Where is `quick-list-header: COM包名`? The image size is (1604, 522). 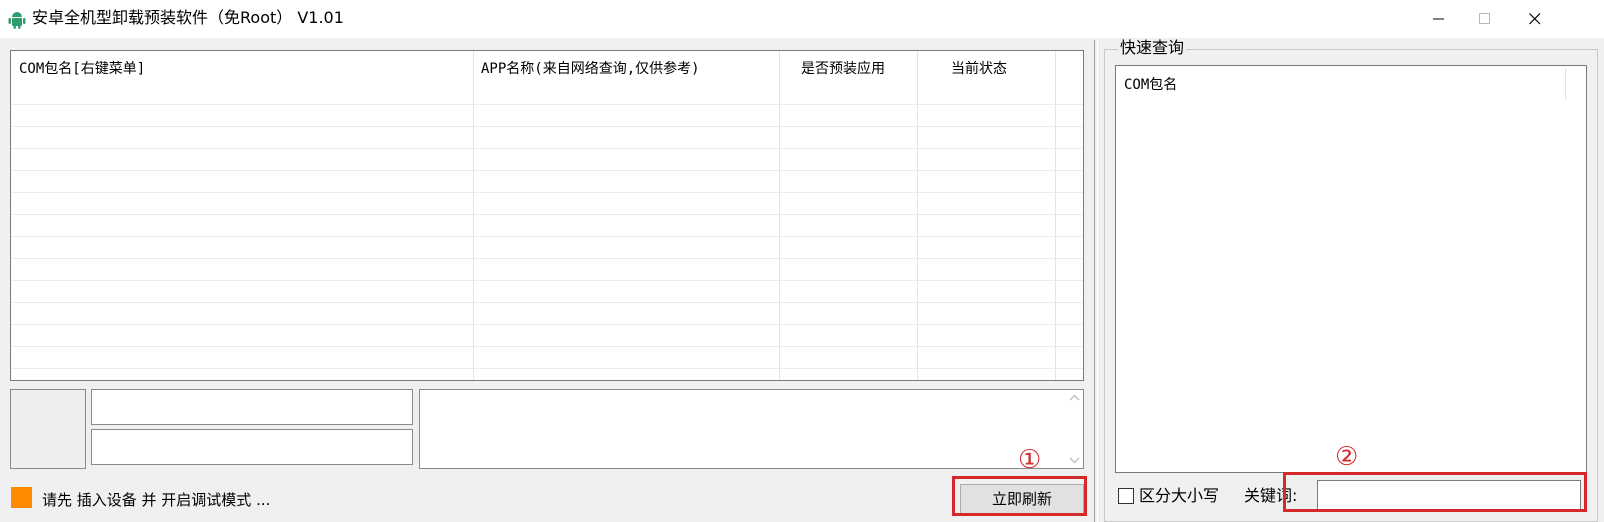
quick-list-header: COM包名 is located at coordinates (1150, 84).